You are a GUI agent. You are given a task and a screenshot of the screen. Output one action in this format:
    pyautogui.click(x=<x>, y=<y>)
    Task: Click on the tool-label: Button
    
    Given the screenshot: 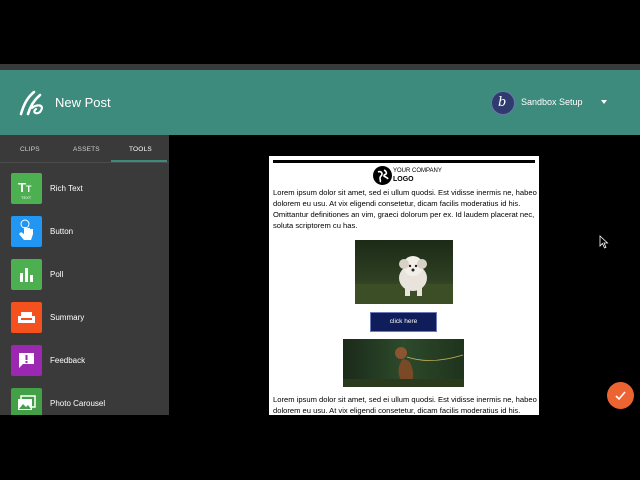 What is the action you would take?
    pyautogui.click(x=62, y=231)
    